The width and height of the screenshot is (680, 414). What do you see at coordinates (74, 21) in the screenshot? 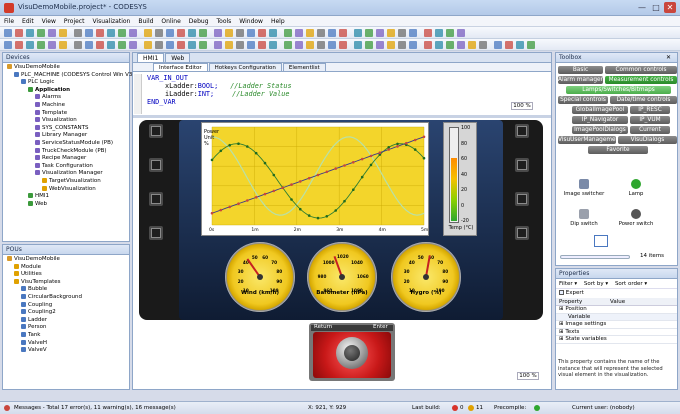
I see `menu-project: Project` at bounding box center [74, 21].